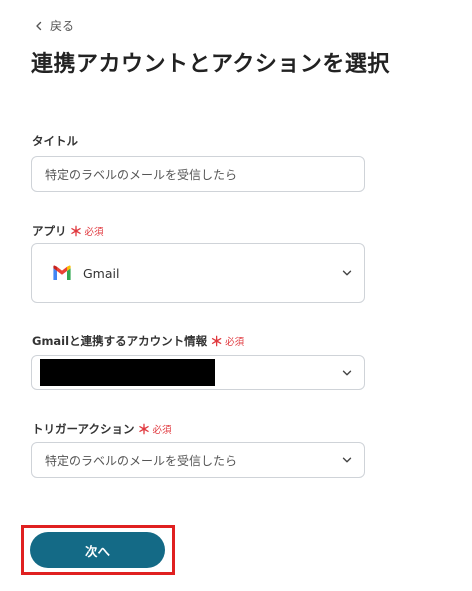 This screenshot has height=591, width=472. What do you see at coordinates (101, 273) in the screenshot?
I see `app-select-value: Gmail` at bounding box center [101, 273].